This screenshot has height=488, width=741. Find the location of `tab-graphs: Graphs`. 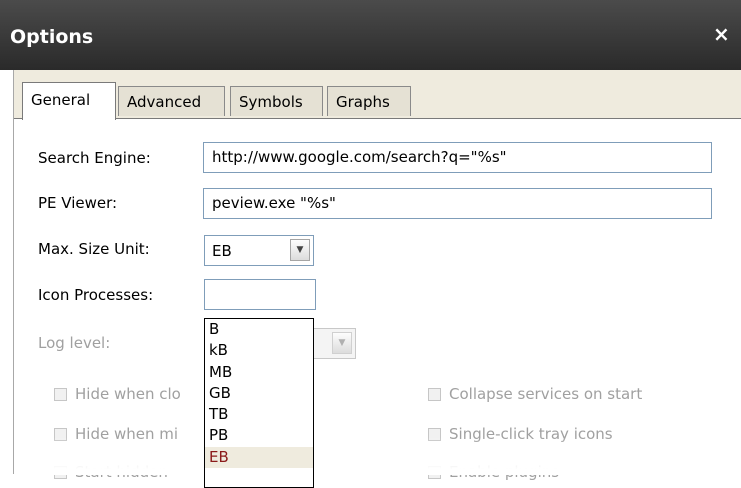

tab-graphs: Graphs is located at coordinates (369, 101).